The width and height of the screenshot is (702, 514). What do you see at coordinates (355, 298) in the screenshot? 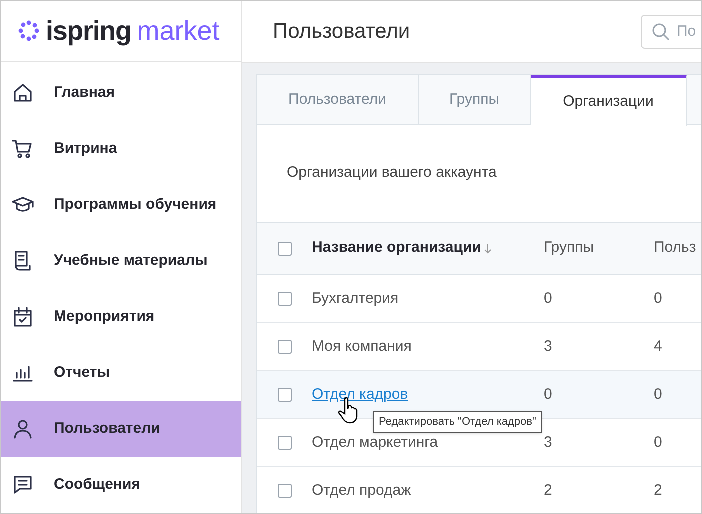
I see `table-cell: Бухгалтерия` at bounding box center [355, 298].